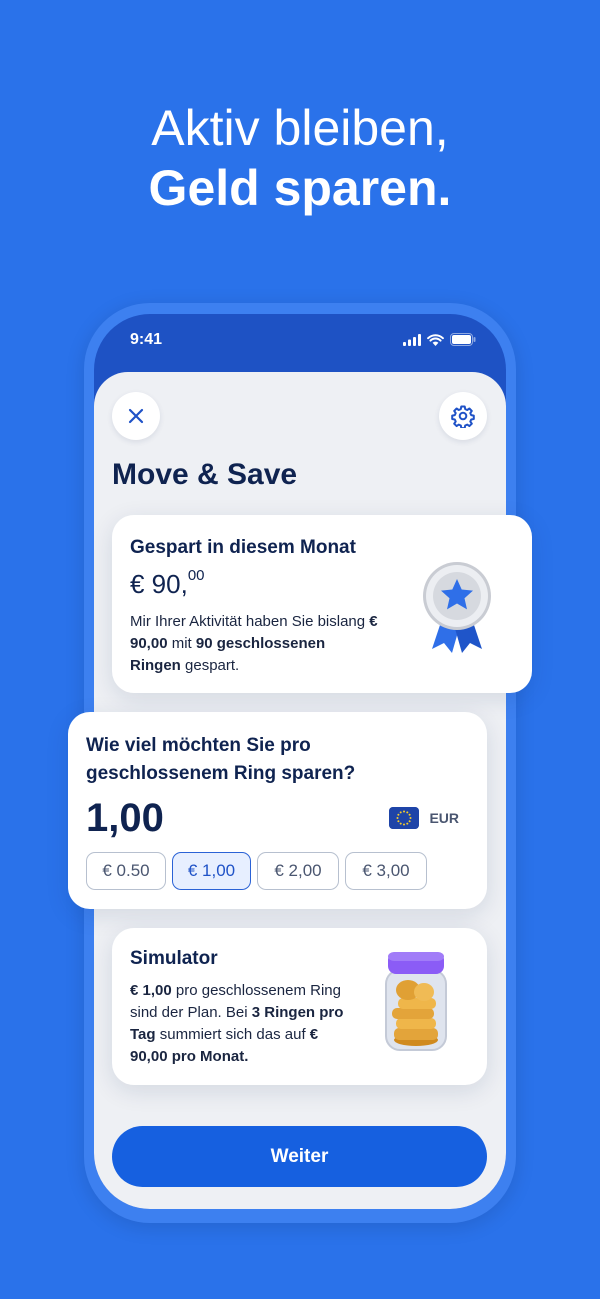 Image resolution: width=600 pixels, height=1299 pixels. What do you see at coordinates (250, 621) in the screenshot?
I see `savings-desc-text-1: Mir Ihrer Aktivität haben Sie bislang` at bounding box center [250, 621].